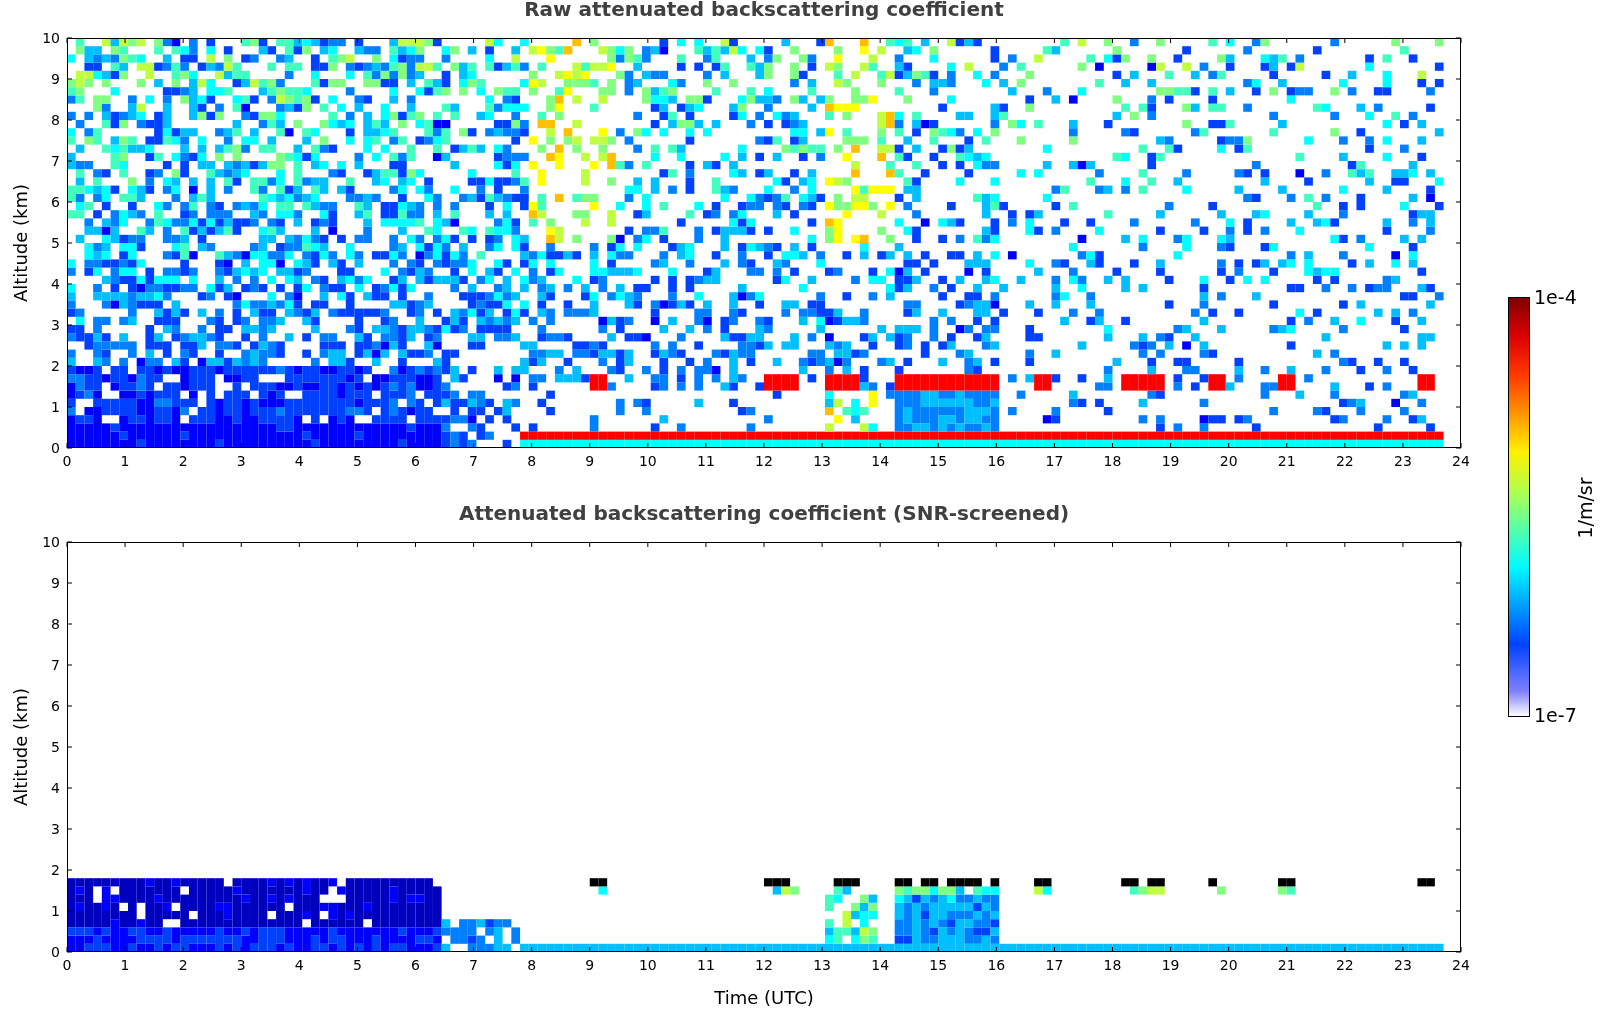 This screenshot has height=1020, width=1606. Describe the element at coordinates (1585, 508) in the screenshot. I see `colorbar-unit: 1/m/sr` at that location.